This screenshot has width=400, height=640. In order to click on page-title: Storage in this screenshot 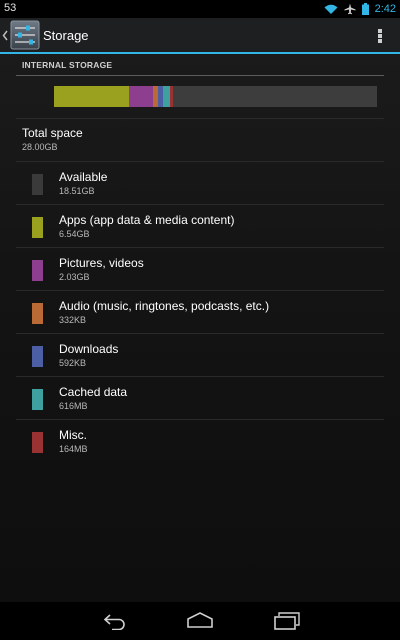, I will do `click(66, 35)`.